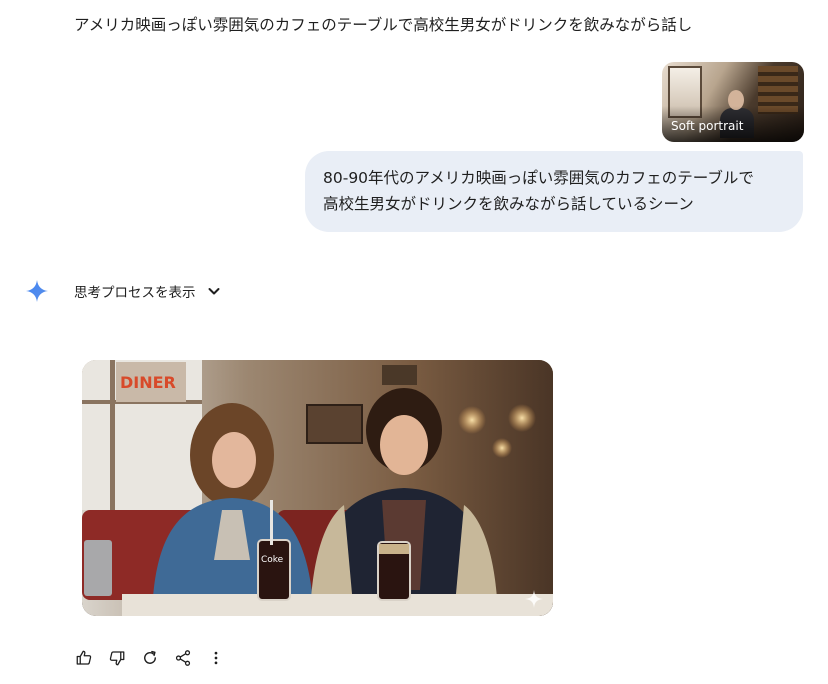 The height and width of the screenshot is (684, 828). Describe the element at coordinates (37, 291) in the screenshot. I see `gemini-sparkle-icon` at that location.